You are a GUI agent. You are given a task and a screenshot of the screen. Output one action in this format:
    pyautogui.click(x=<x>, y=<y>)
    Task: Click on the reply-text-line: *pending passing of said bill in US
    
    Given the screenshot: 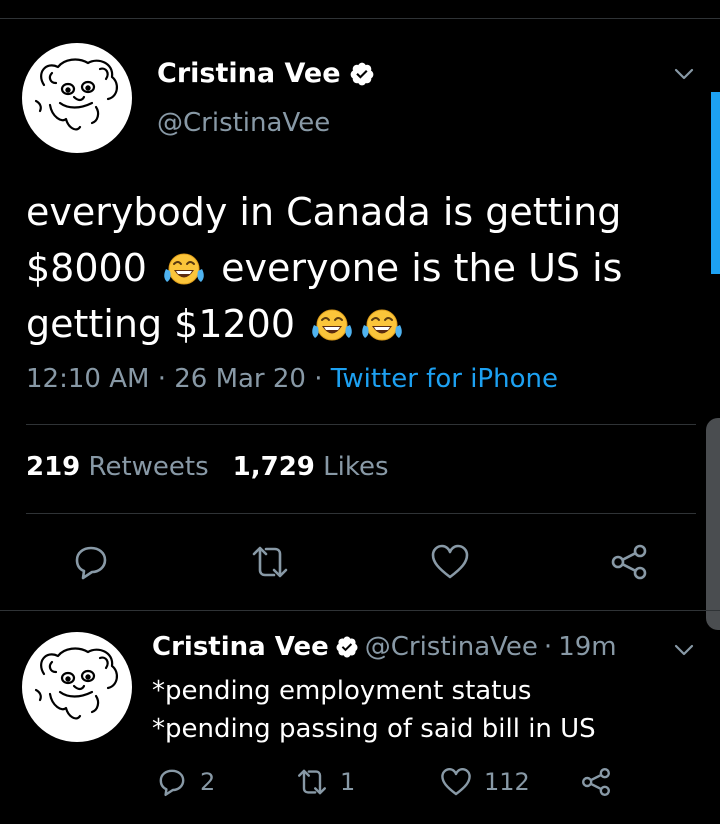 What is the action you would take?
    pyautogui.click(x=374, y=729)
    